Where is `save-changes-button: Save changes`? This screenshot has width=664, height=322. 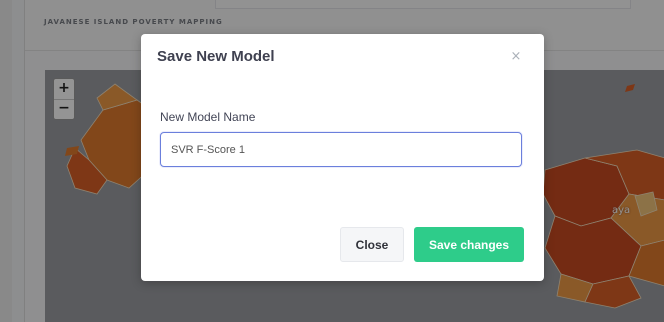 save-changes-button: Save changes is located at coordinates (469, 244).